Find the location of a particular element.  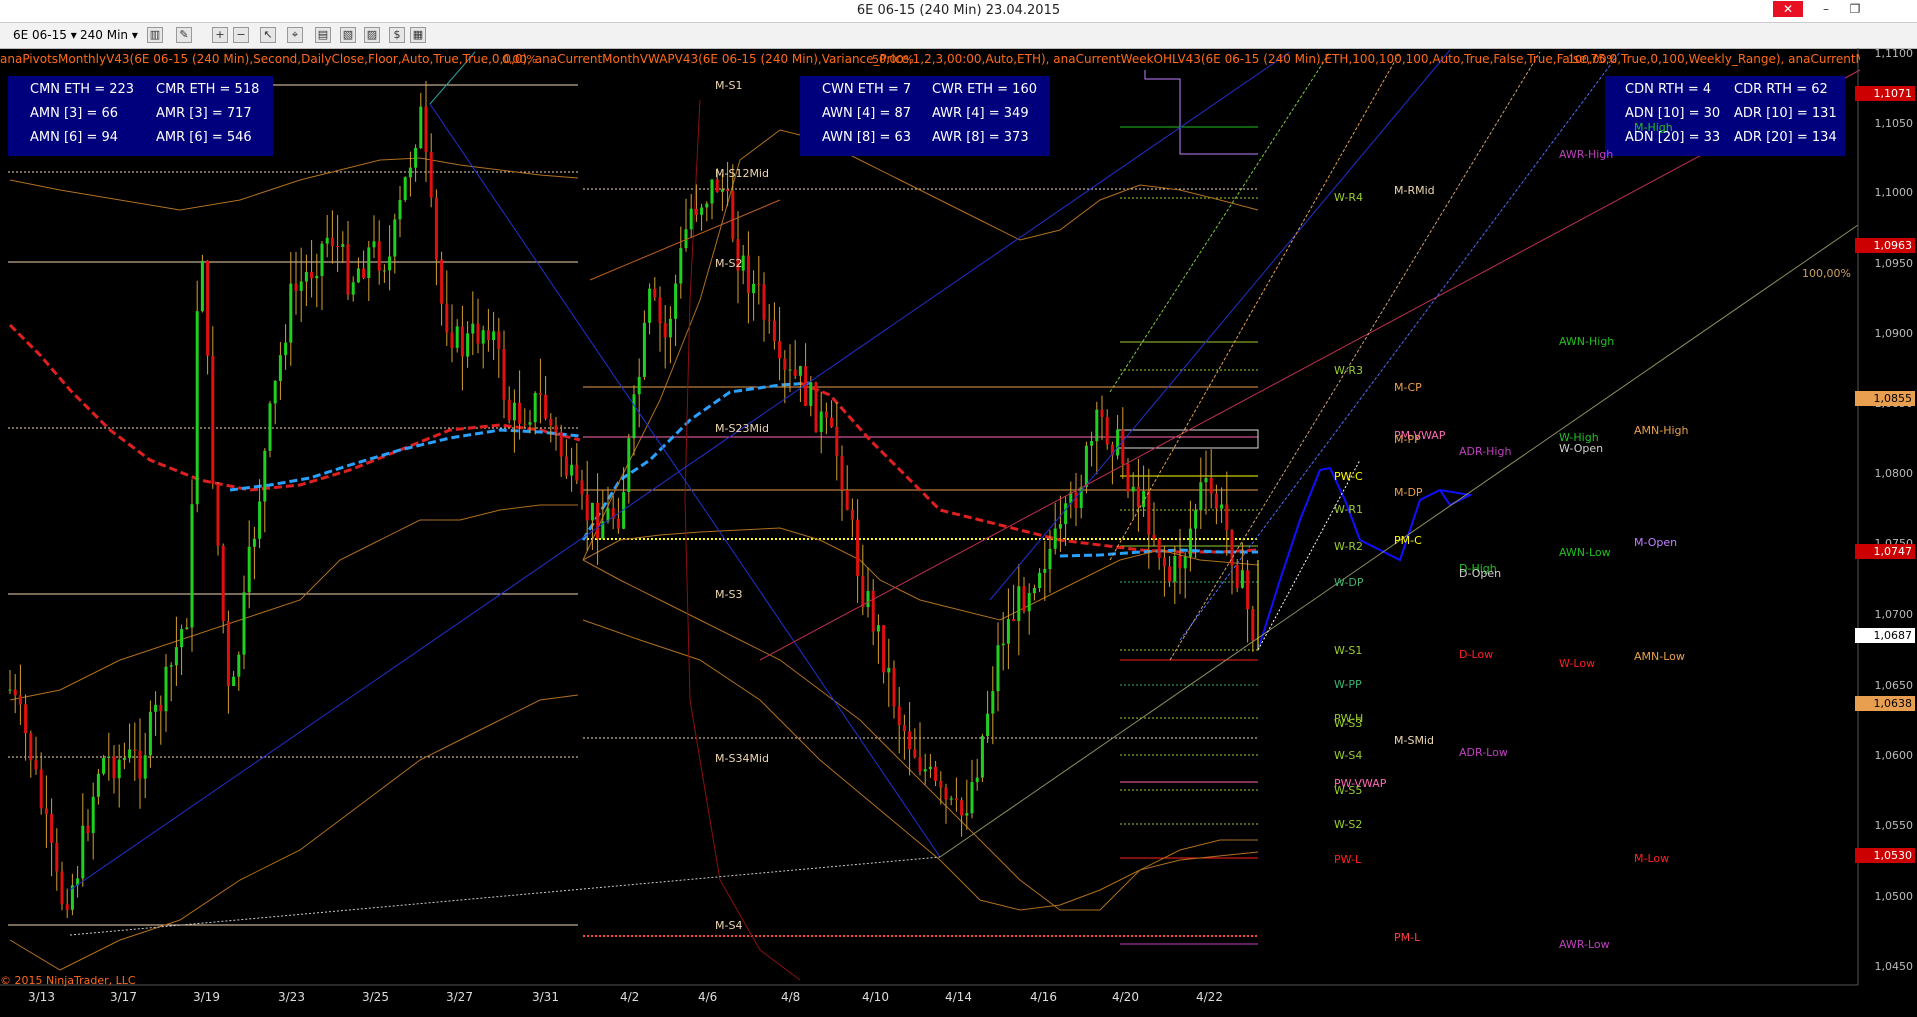

price-tick: 1,0600 is located at coordinates (1894, 755).